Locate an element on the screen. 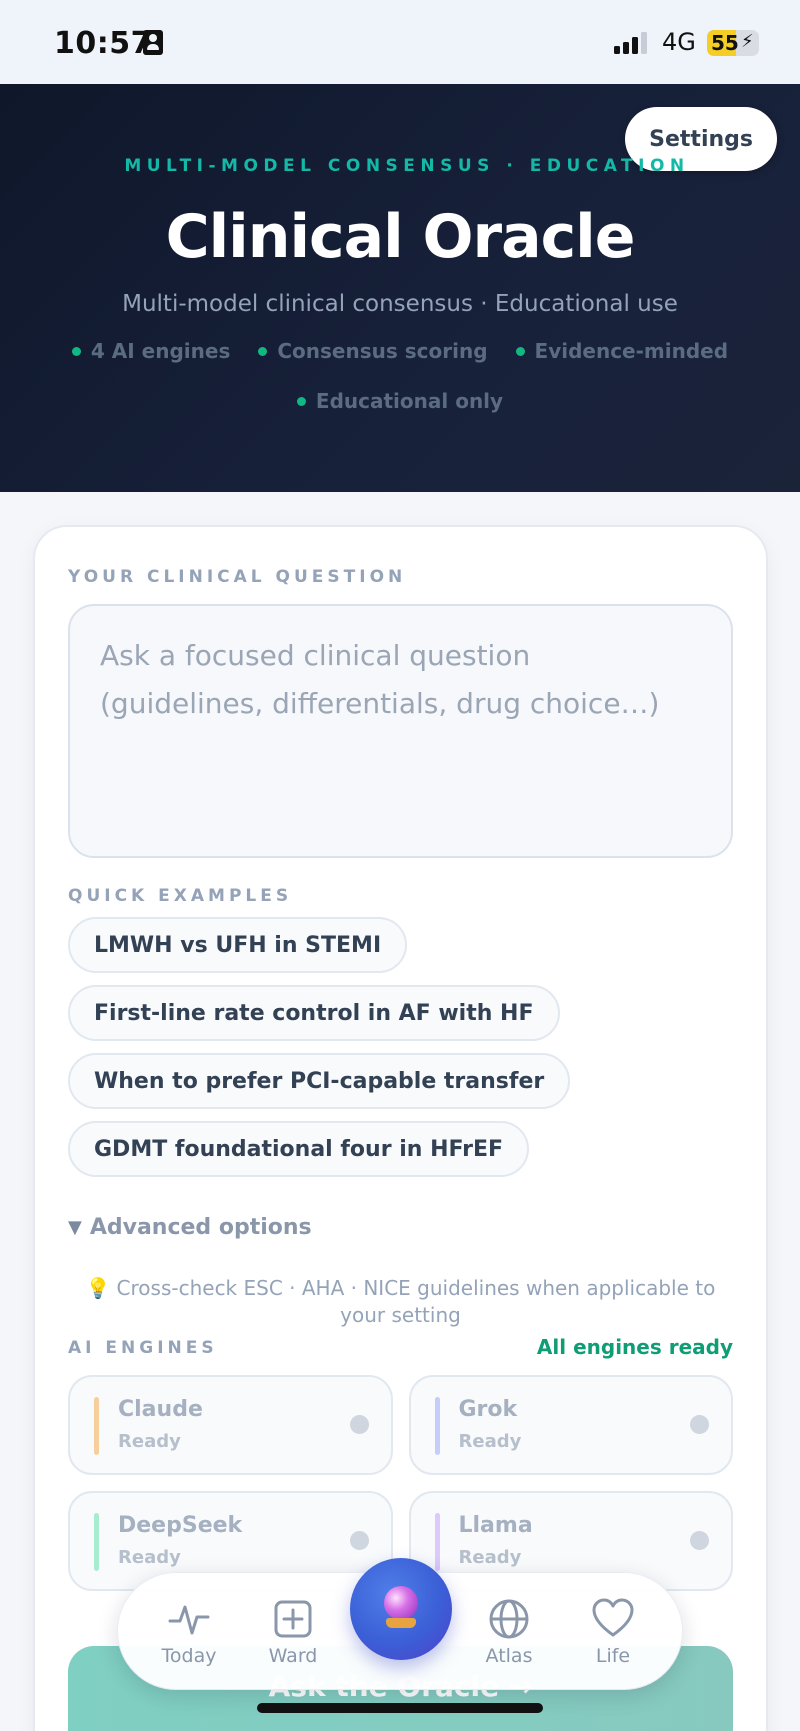 The width and height of the screenshot is (800, 1731). feature-chip: Consensus scoring is located at coordinates (373, 351).